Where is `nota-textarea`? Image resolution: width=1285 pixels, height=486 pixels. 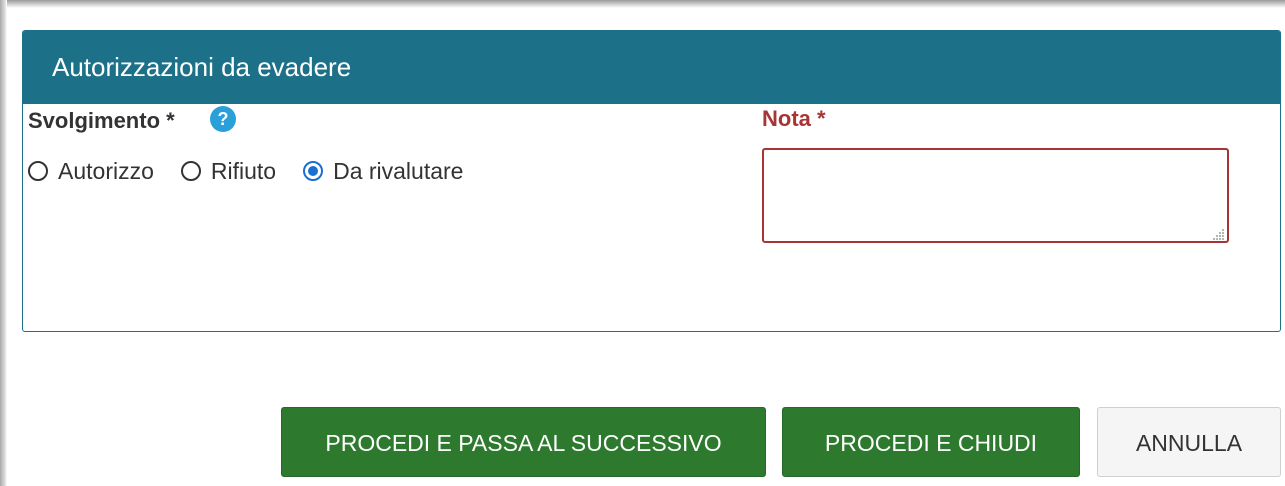
nota-textarea is located at coordinates (995, 195).